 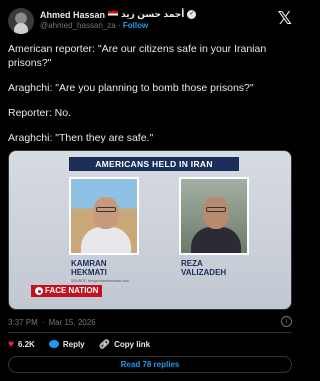 What do you see at coordinates (192, 14) in the screenshot?
I see `verified-badge-icon: ✓` at bounding box center [192, 14].